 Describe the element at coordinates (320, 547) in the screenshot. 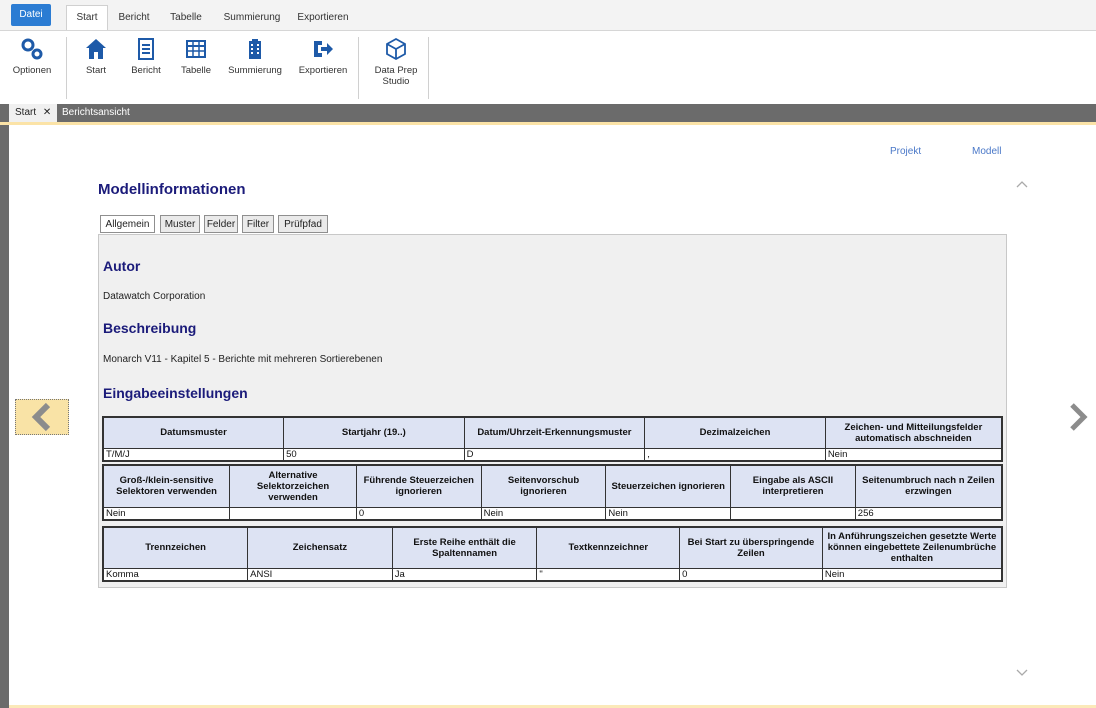

I see `header-cell: Zeichensatz` at that location.